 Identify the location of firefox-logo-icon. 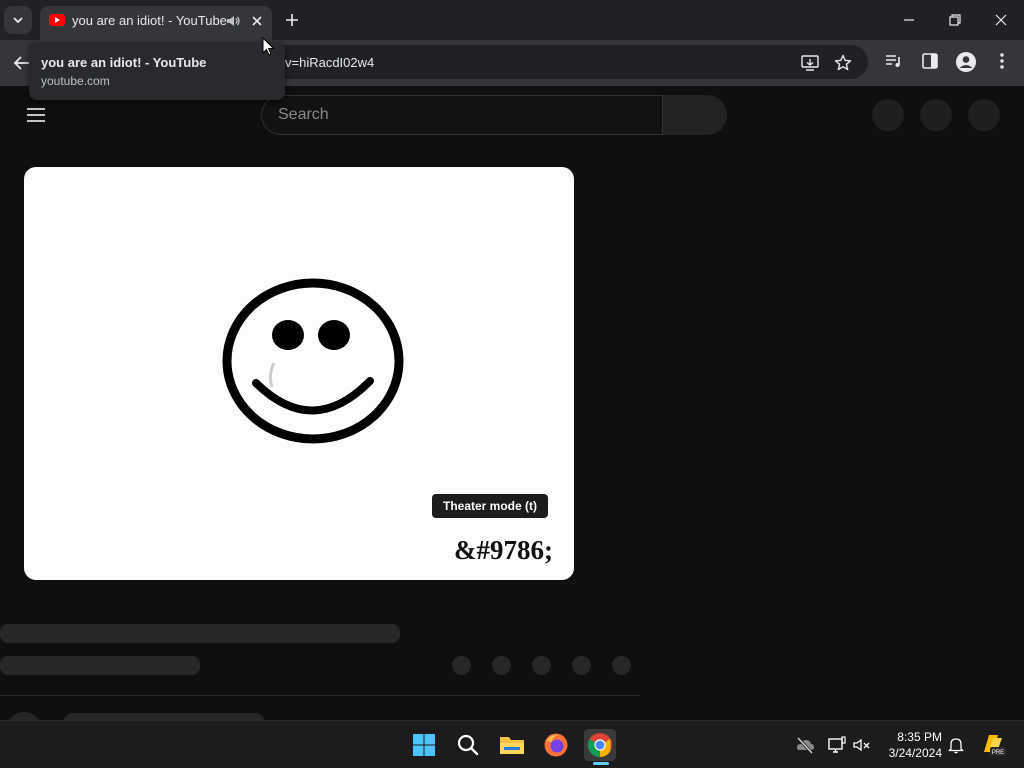
(556, 745).